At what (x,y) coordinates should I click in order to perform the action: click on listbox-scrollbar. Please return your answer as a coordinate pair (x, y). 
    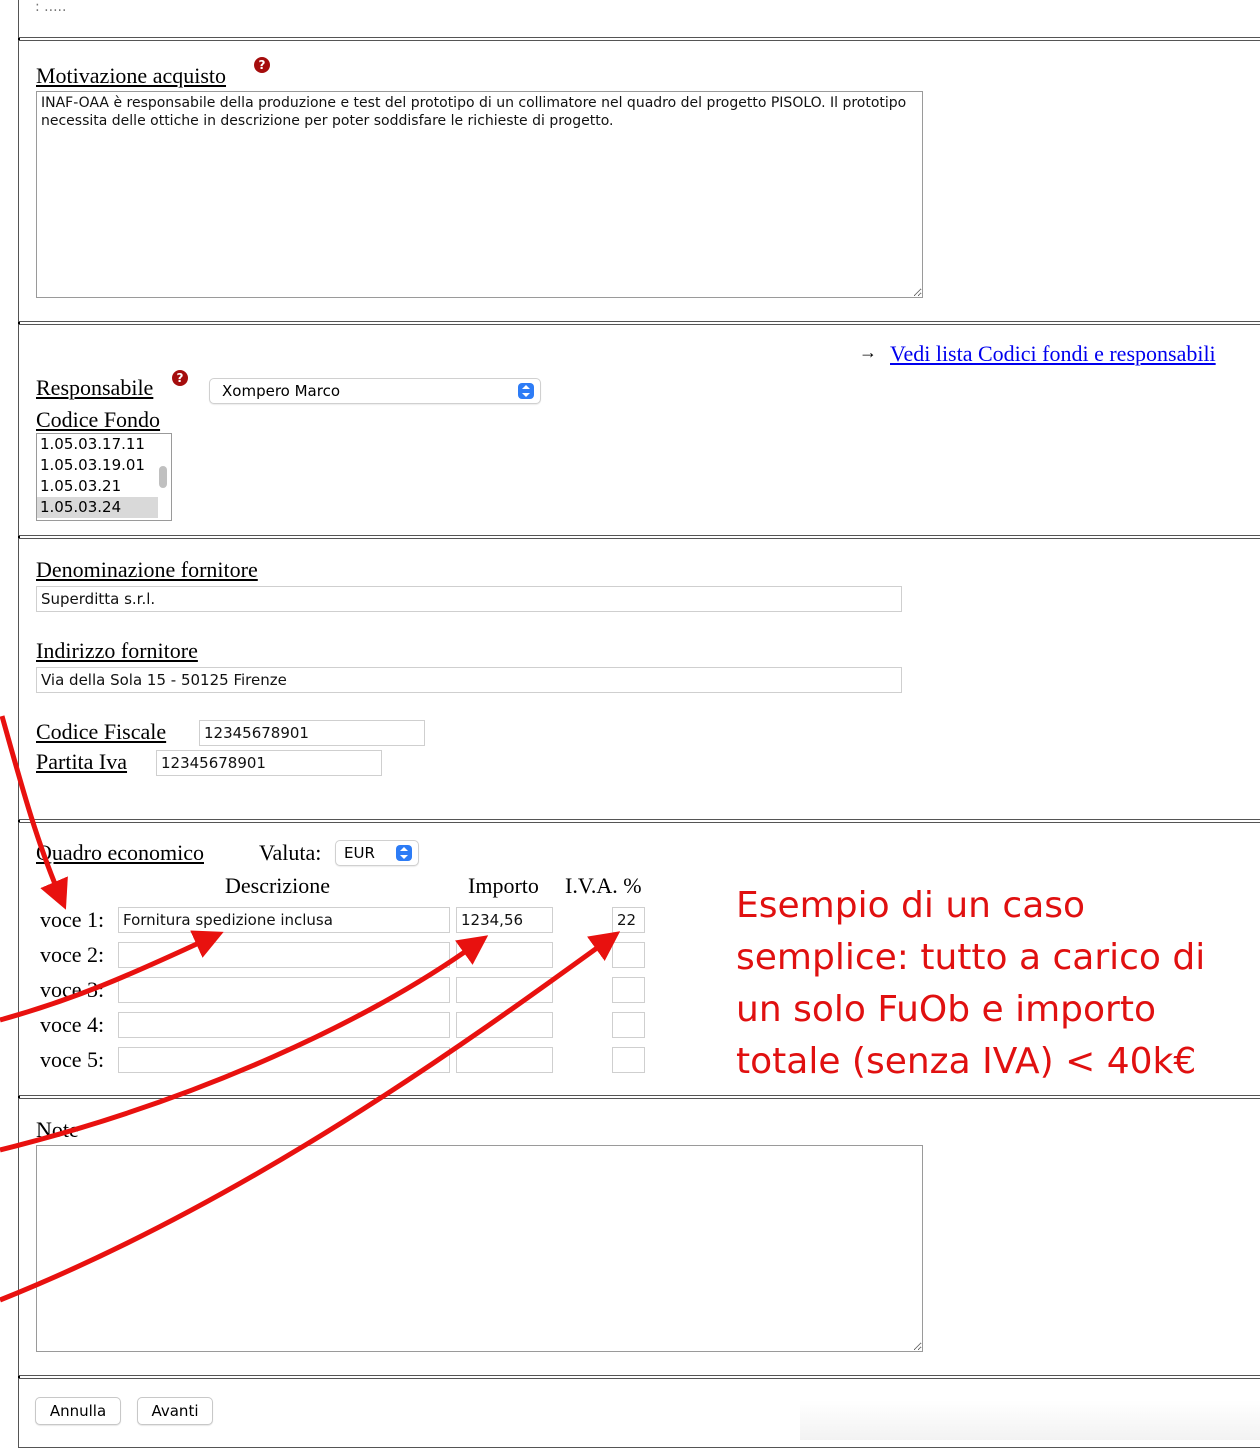
    Looking at the image, I should click on (163, 477).